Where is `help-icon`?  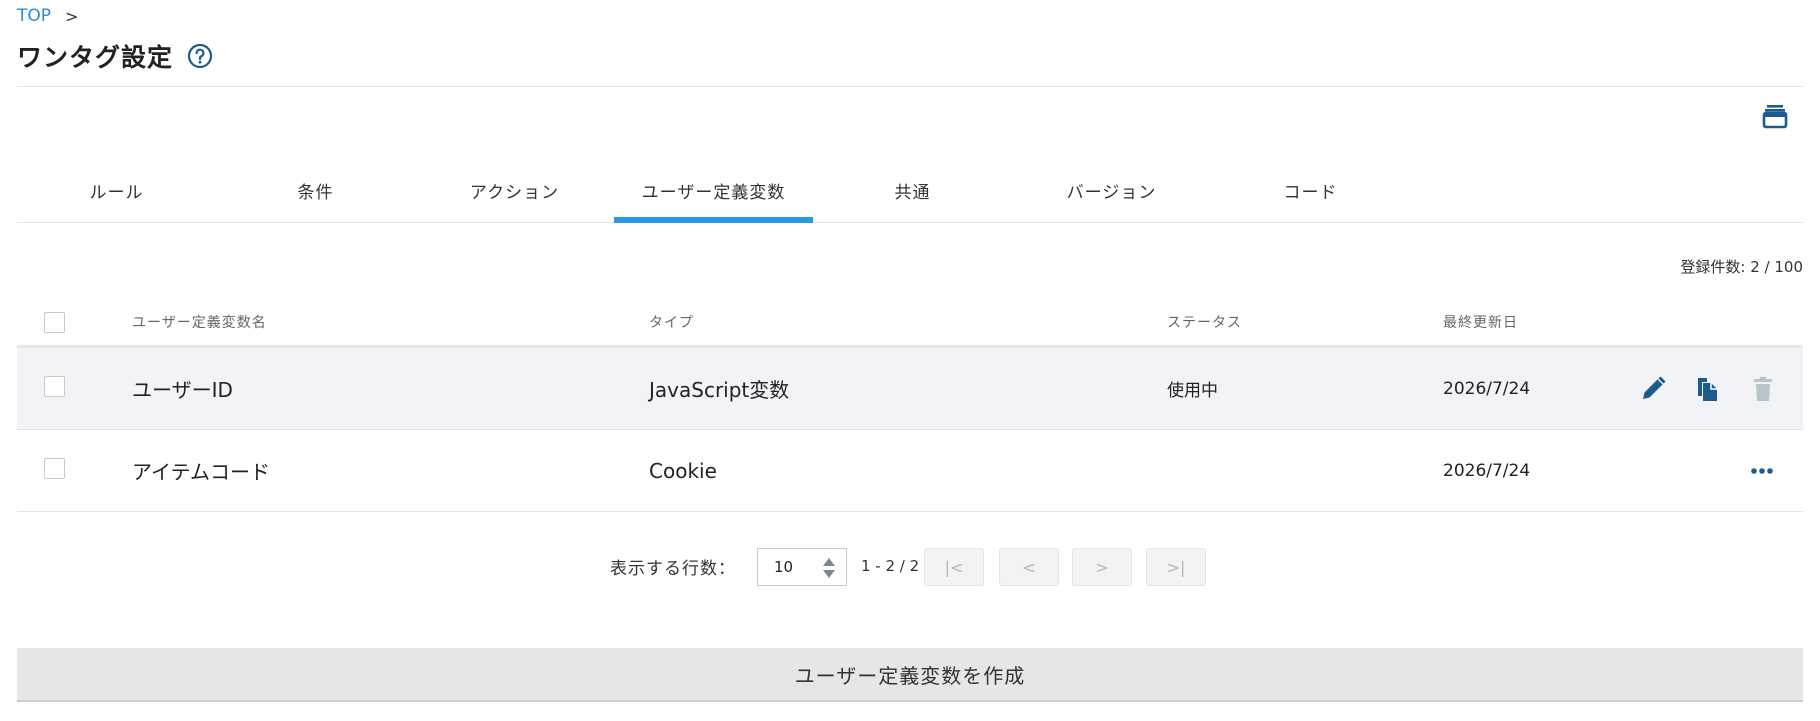 help-icon is located at coordinates (200, 56).